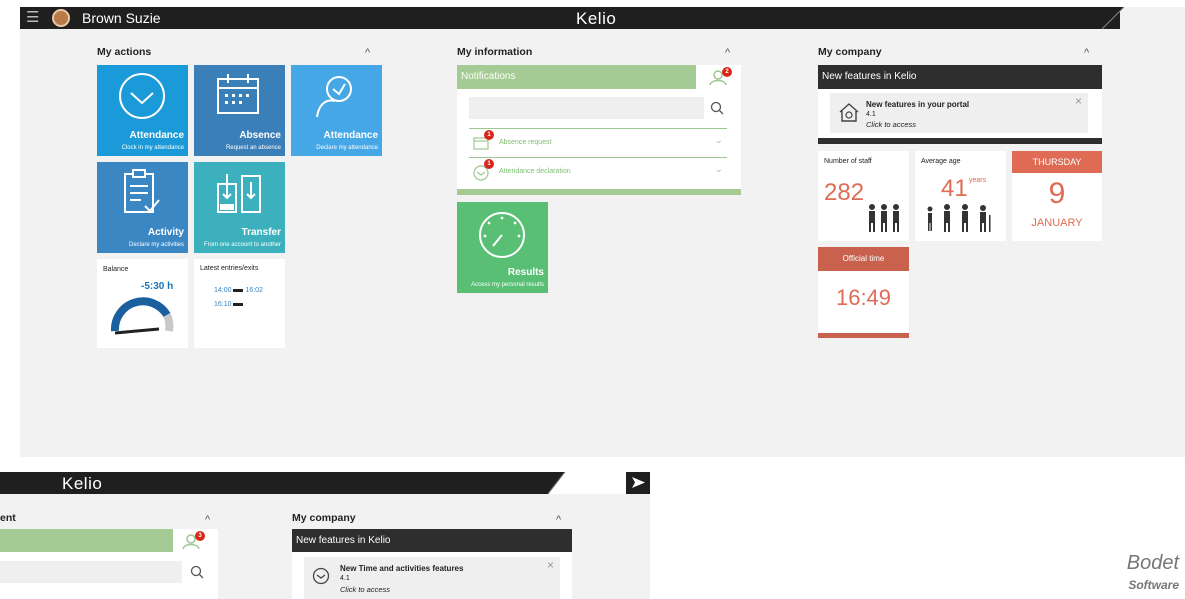 This screenshot has height=599, width=1185. Describe the element at coordinates (334, 97) in the screenshot. I see `person-clock-icon` at that location.